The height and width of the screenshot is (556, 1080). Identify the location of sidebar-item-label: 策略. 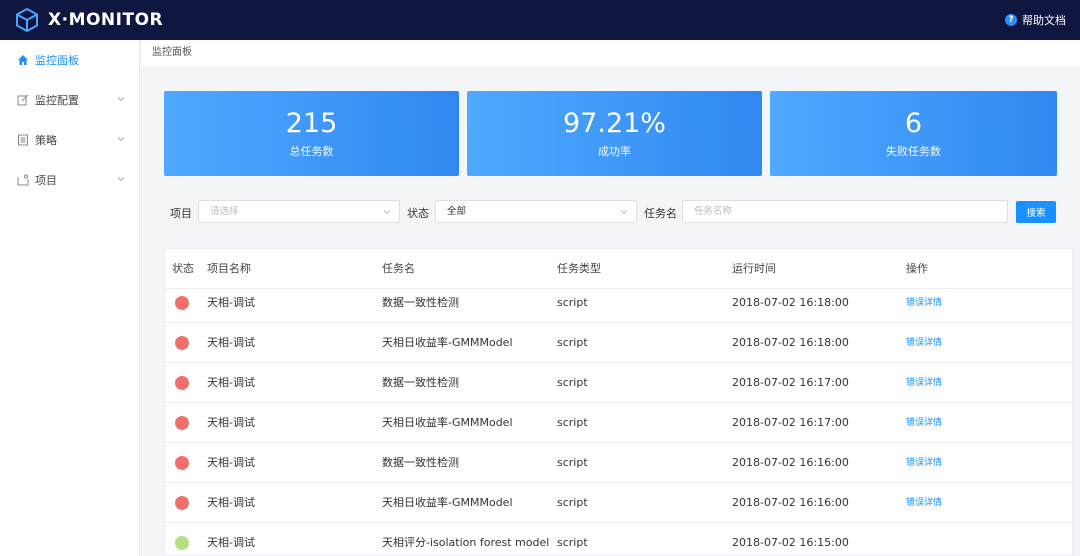
(46, 140).